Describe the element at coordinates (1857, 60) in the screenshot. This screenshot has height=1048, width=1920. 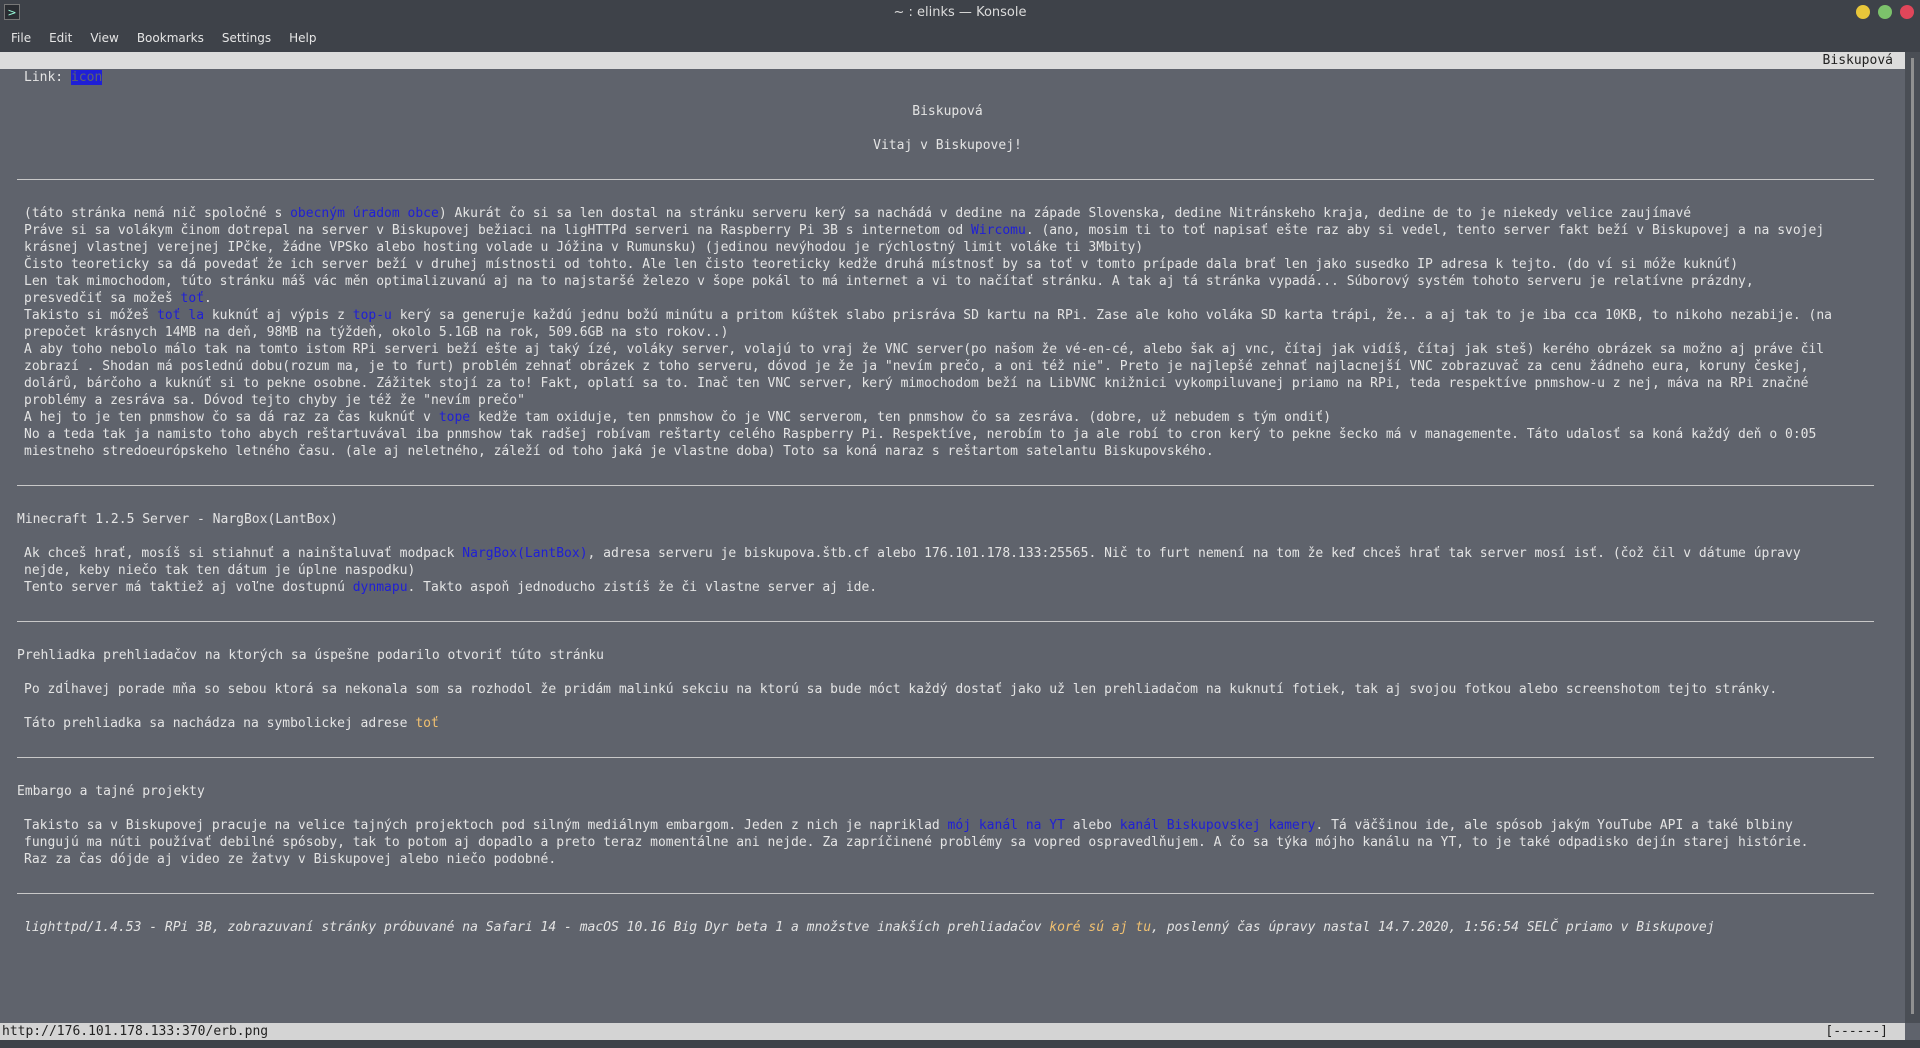
I see `document-title: Biskupová` at that location.